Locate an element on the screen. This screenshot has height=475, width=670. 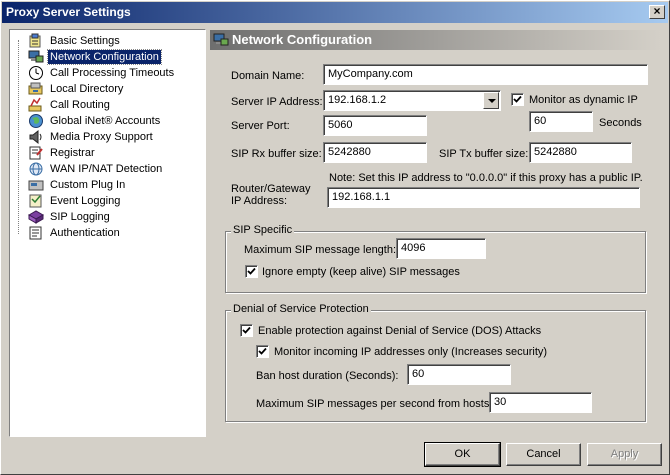
sip-specific-title: SIP Specific is located at coordinates (263, 230).